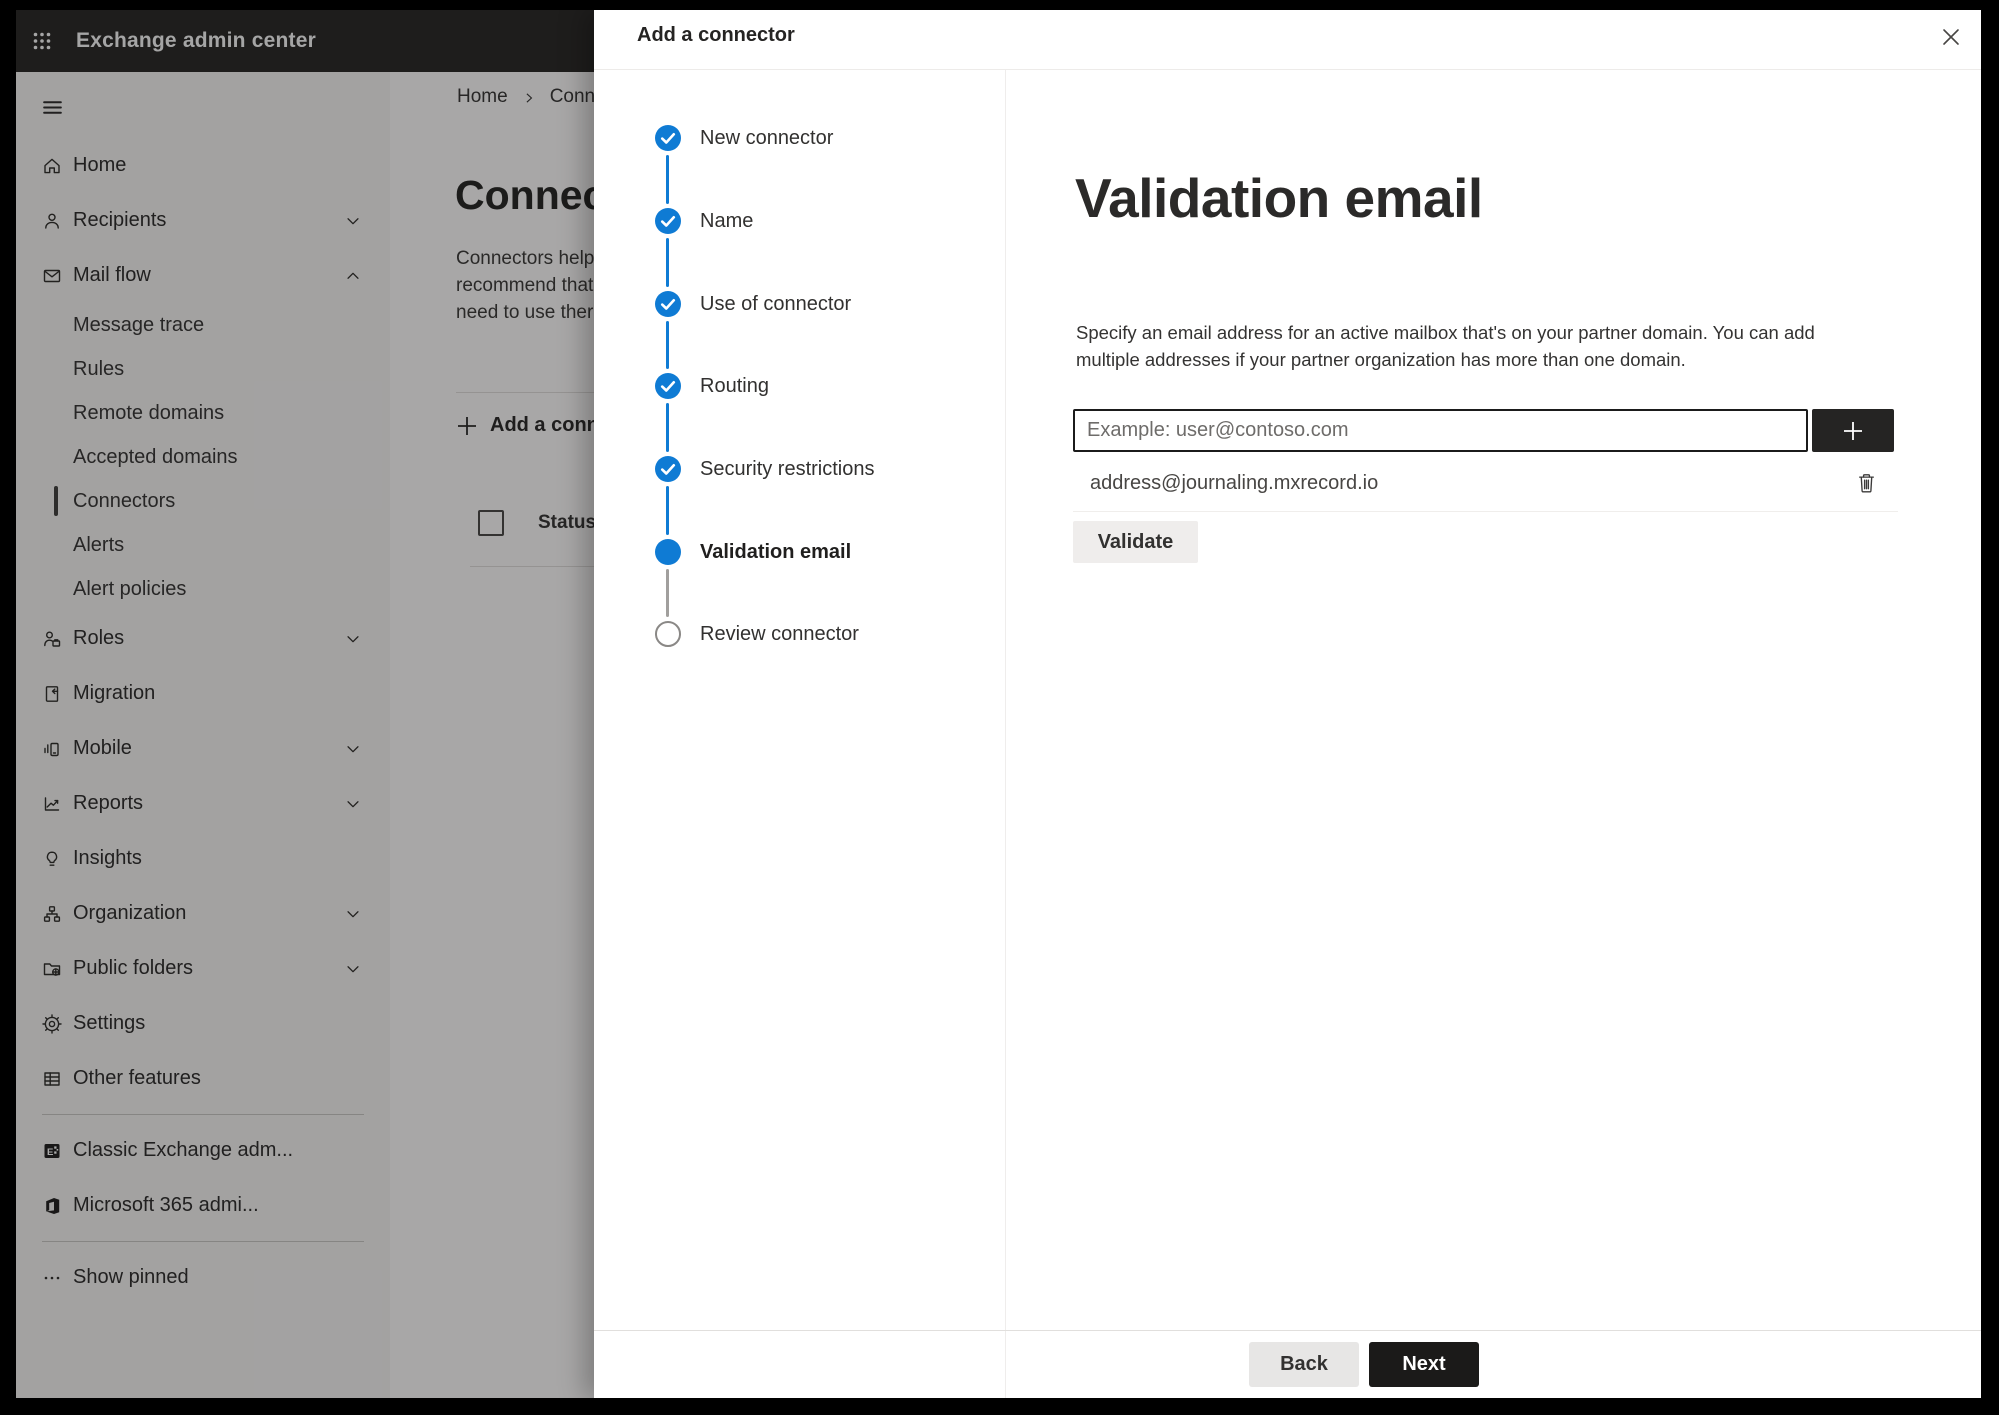  What do you see at coordinates (787, 469) in the screenshot?
I see `wizard-step-label: Security restrictions` at bounding box center [787, 469].